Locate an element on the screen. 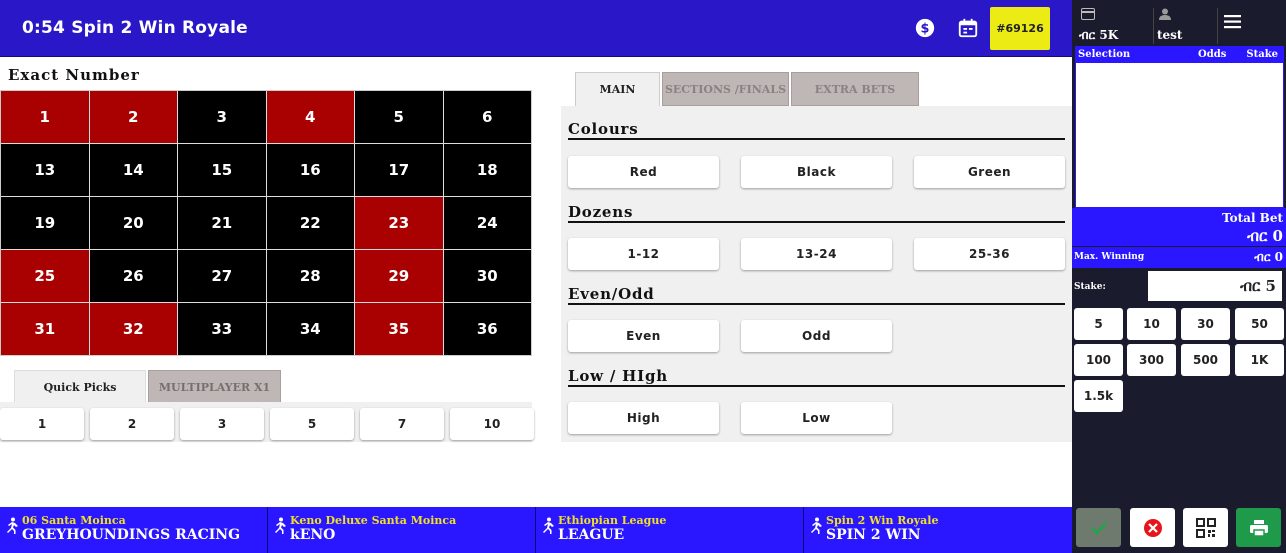 The height and width of the screenshot is (553, 1286). stake-chip-button: 1K is located at coordinates (1259, 360).